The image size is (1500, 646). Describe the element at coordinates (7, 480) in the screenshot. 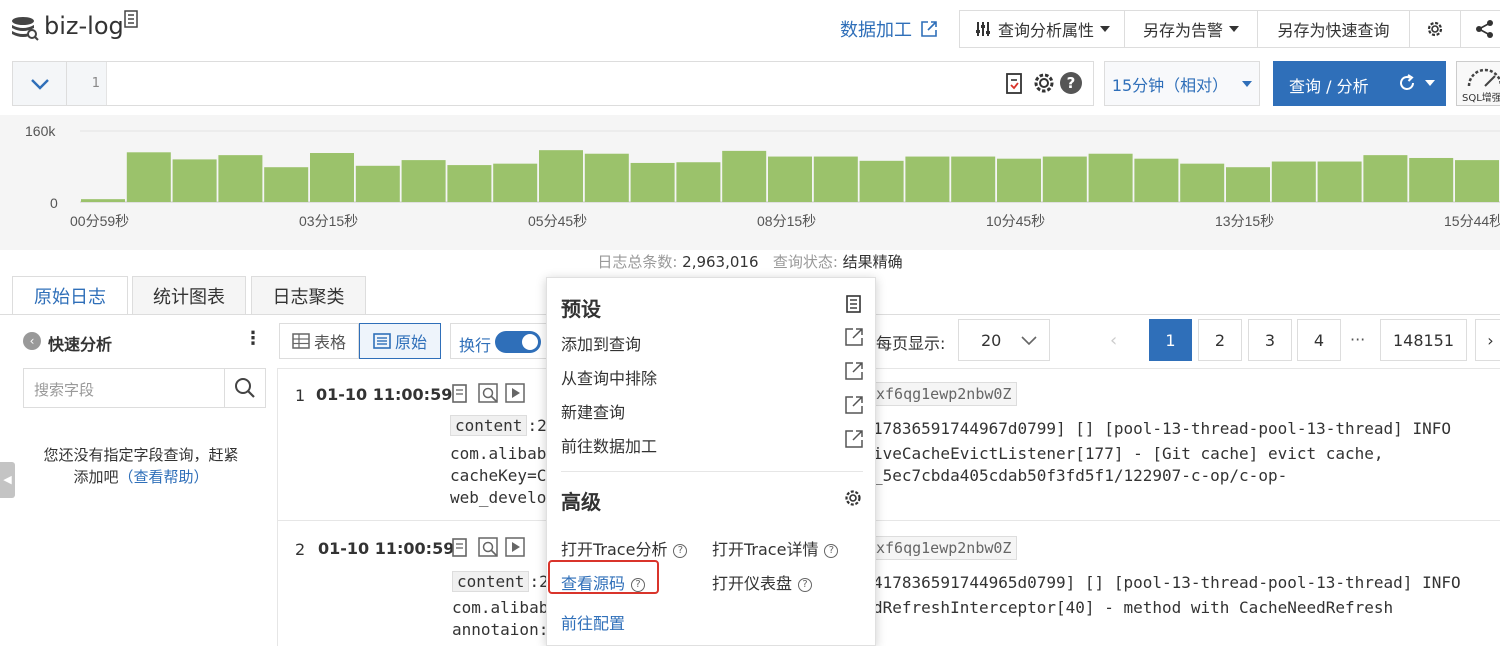

I see `sidebar-collapse-handle: ◀` at that location.